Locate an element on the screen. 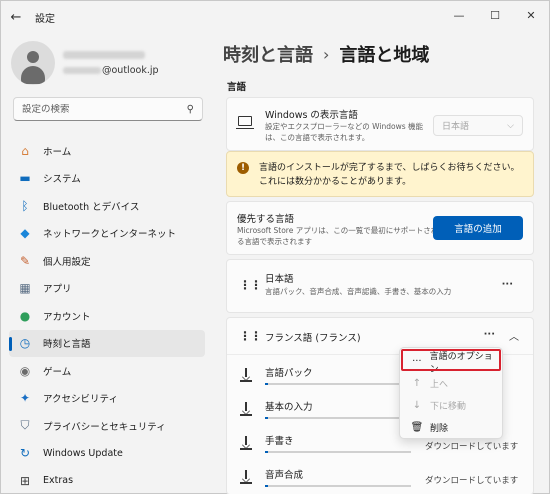  add-language-button: 言語の追加 is located at coordinates (478, 228).